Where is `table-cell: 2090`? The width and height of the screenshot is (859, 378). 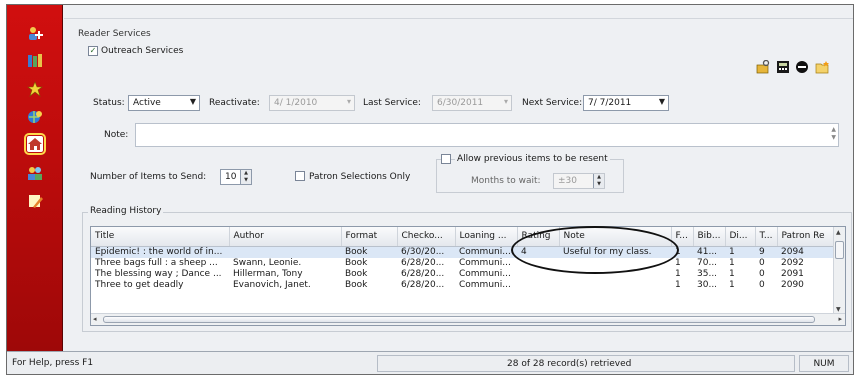
table-cell: 2090 is located at coordinates (792, 284).